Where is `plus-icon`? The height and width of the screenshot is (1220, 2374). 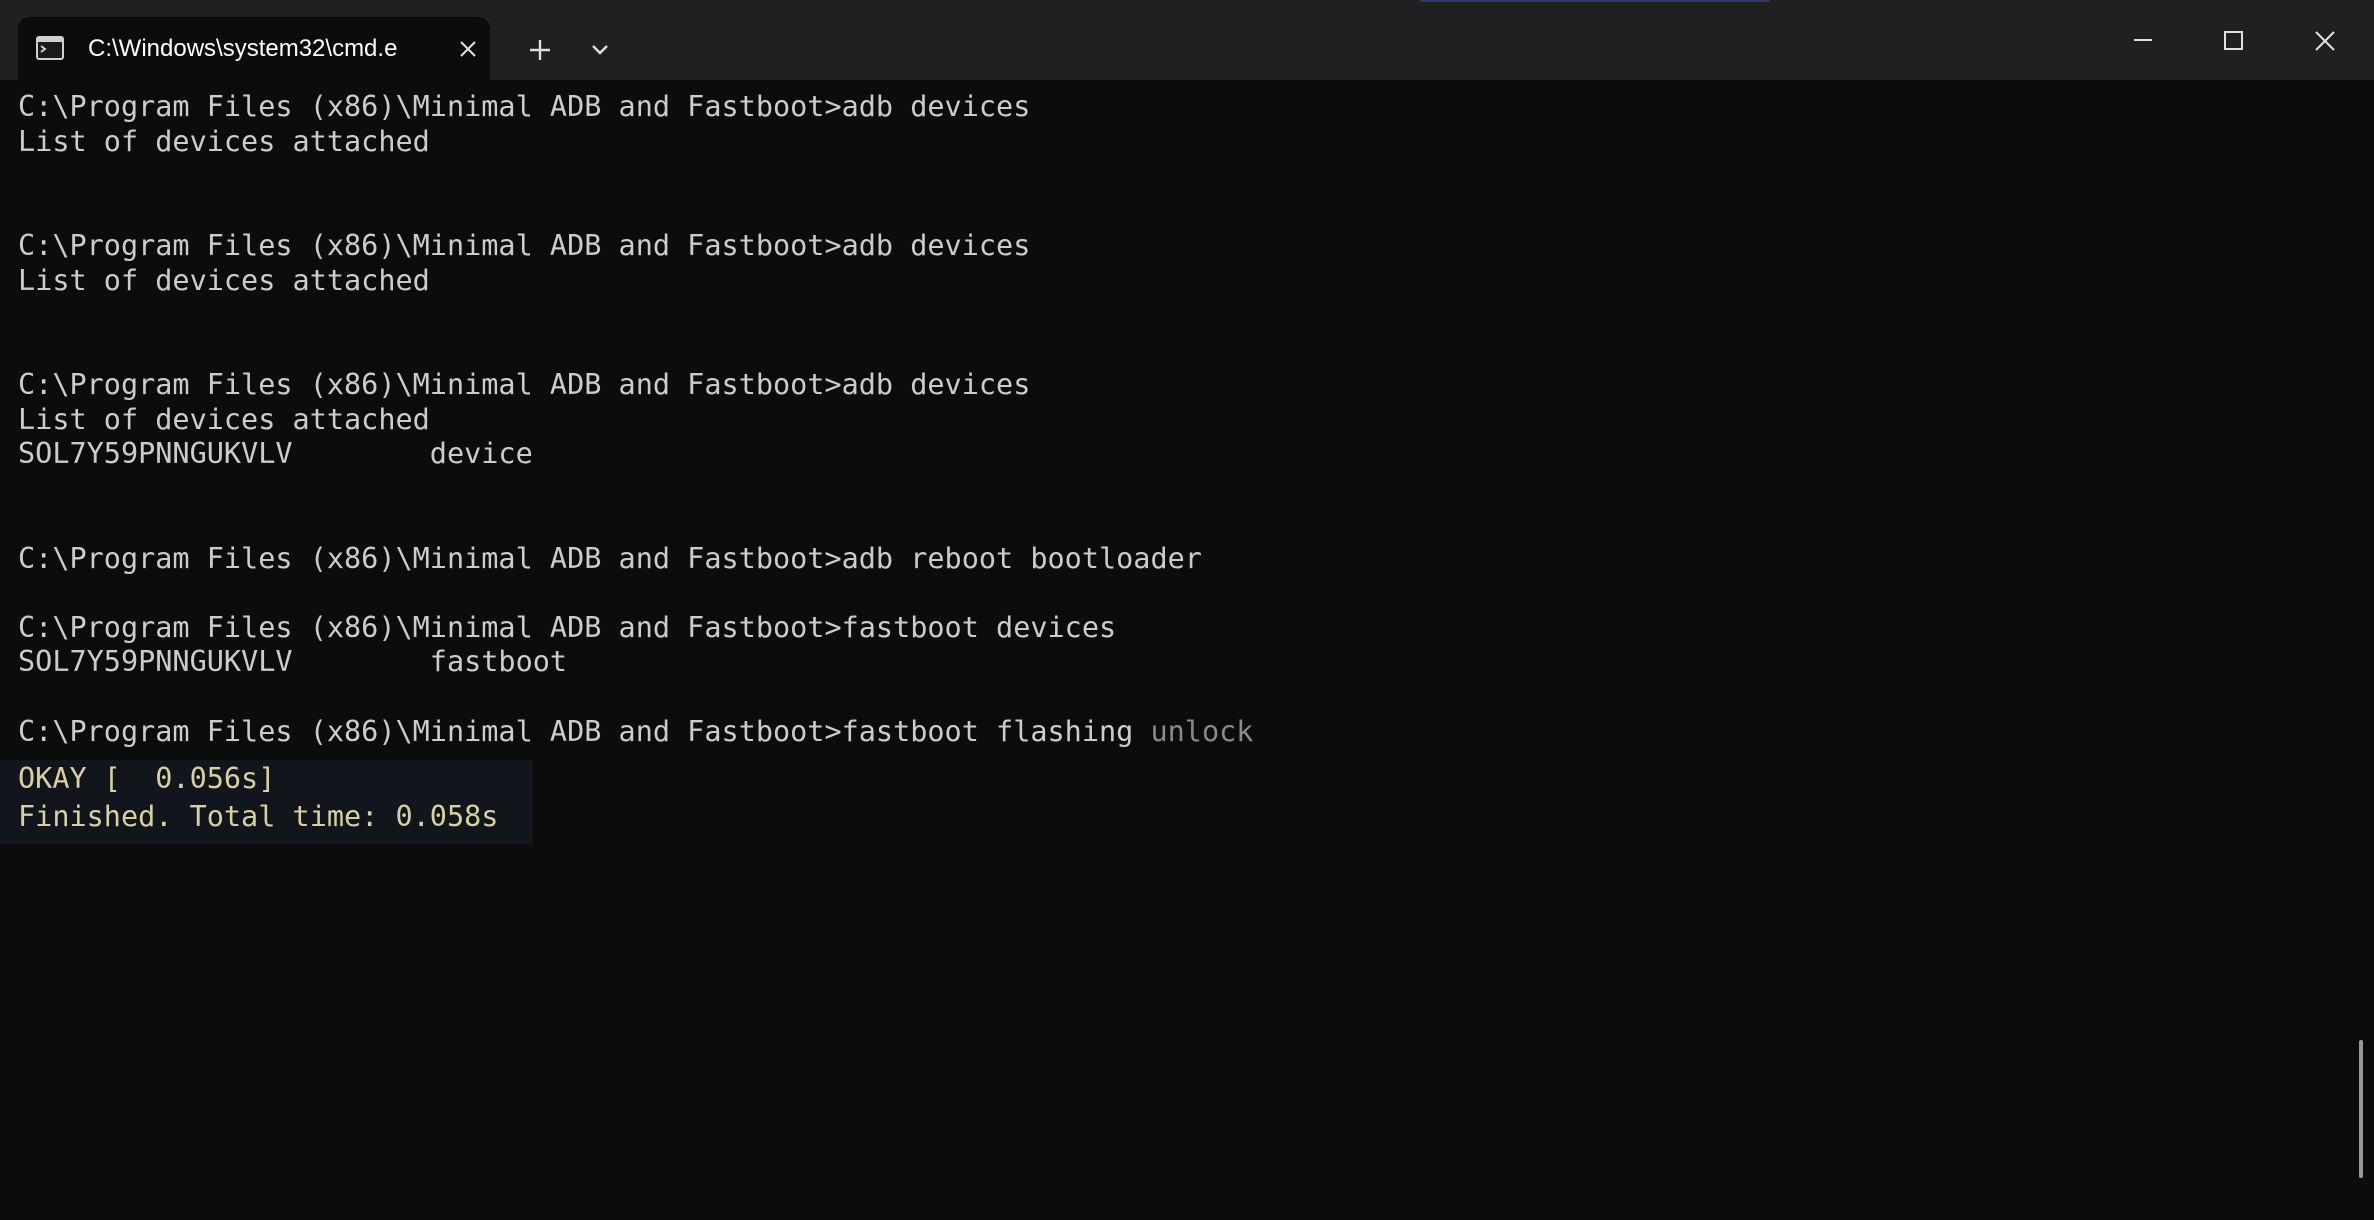 plus-icon is located at coordinates (540, 50).